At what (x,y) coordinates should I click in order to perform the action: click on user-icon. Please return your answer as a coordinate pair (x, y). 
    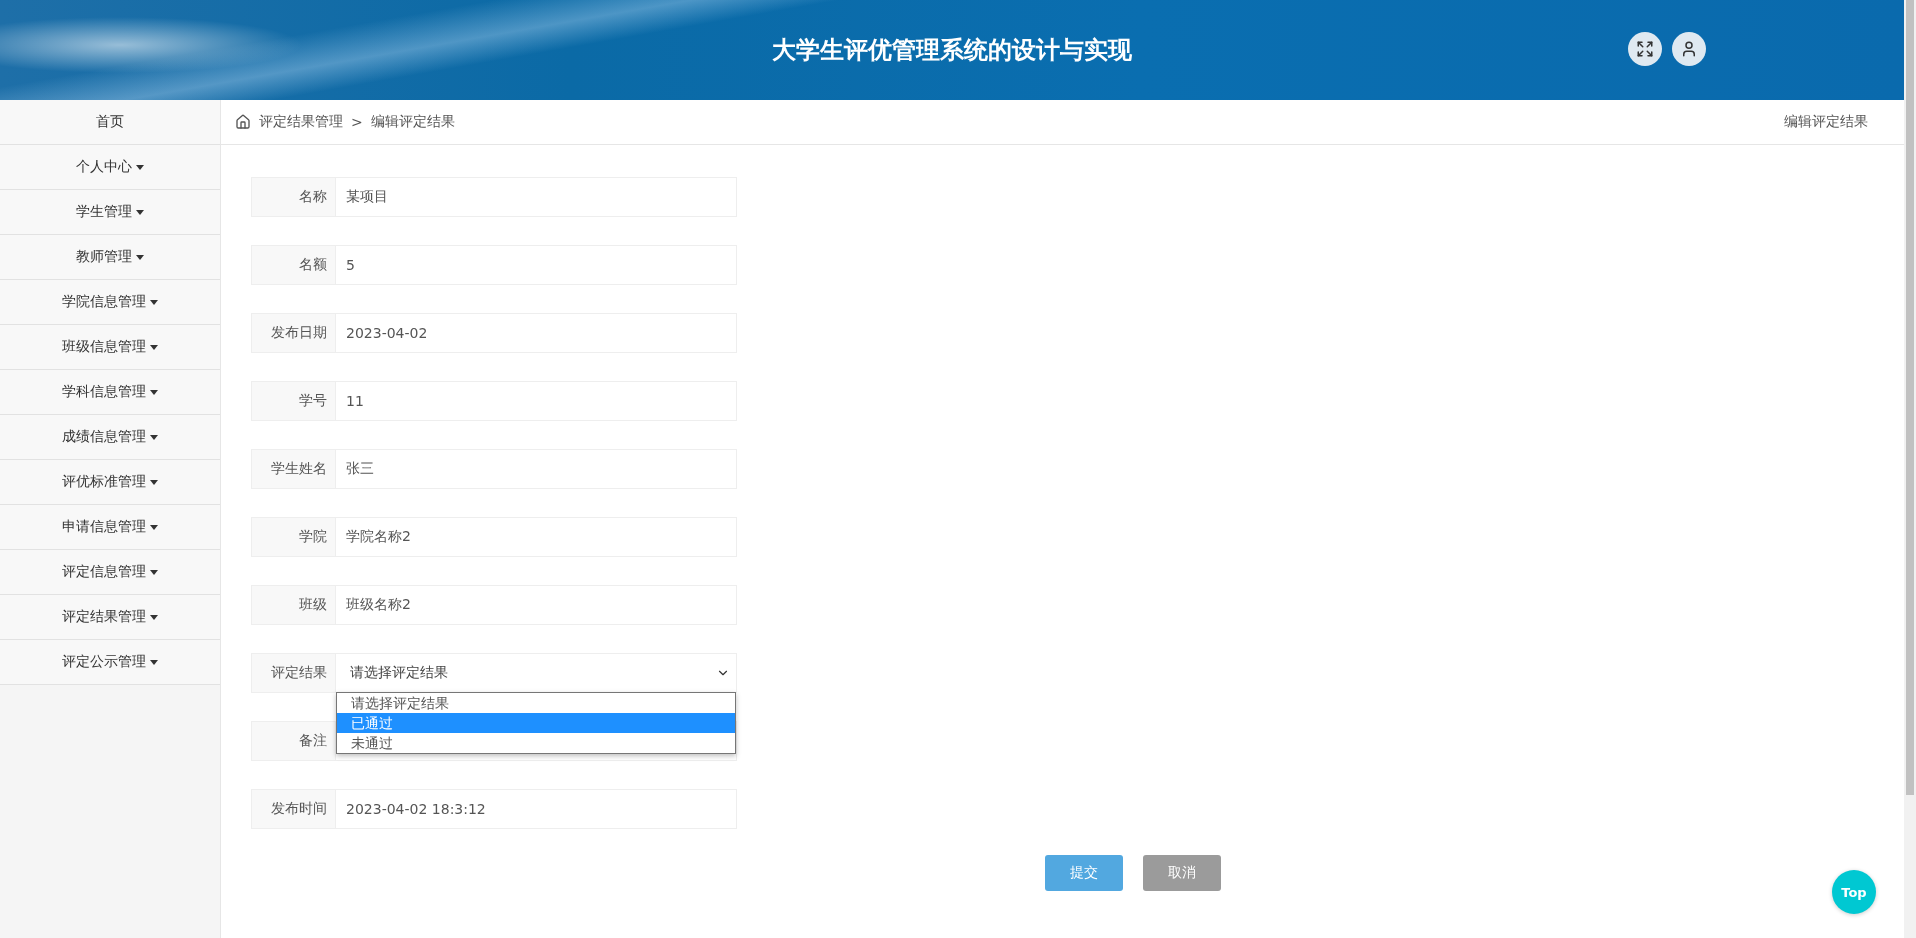
    Looking at the image, I should click on (1689, 49).